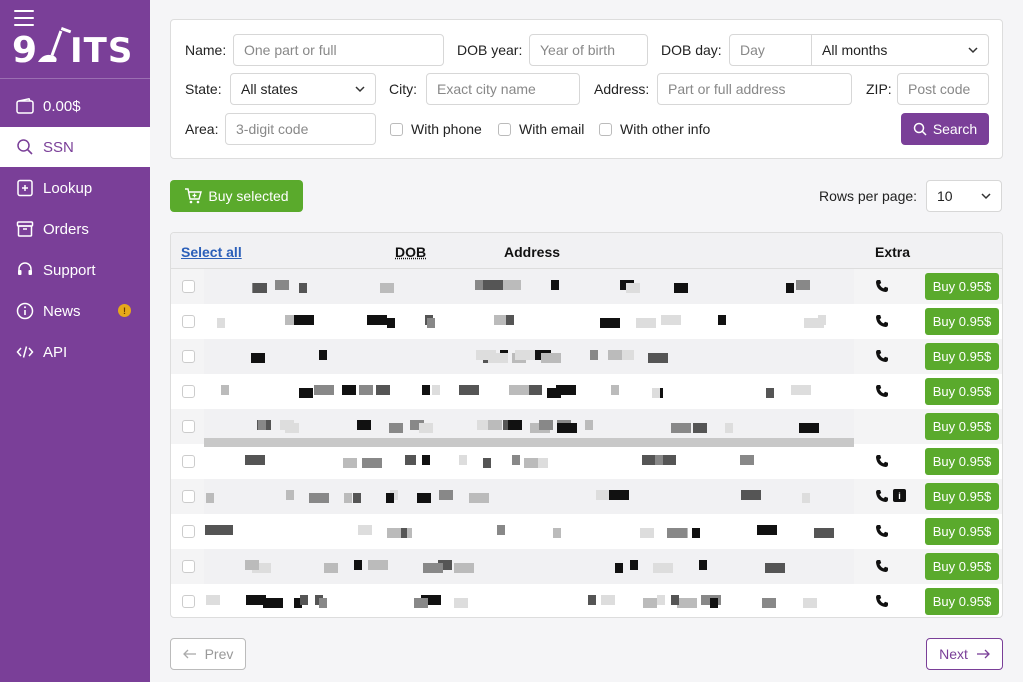  What do you see at coordinates (236, 196) in the screenshot?
I see `buy-selected-button: Buy selected` at bounding box center [236, 196].